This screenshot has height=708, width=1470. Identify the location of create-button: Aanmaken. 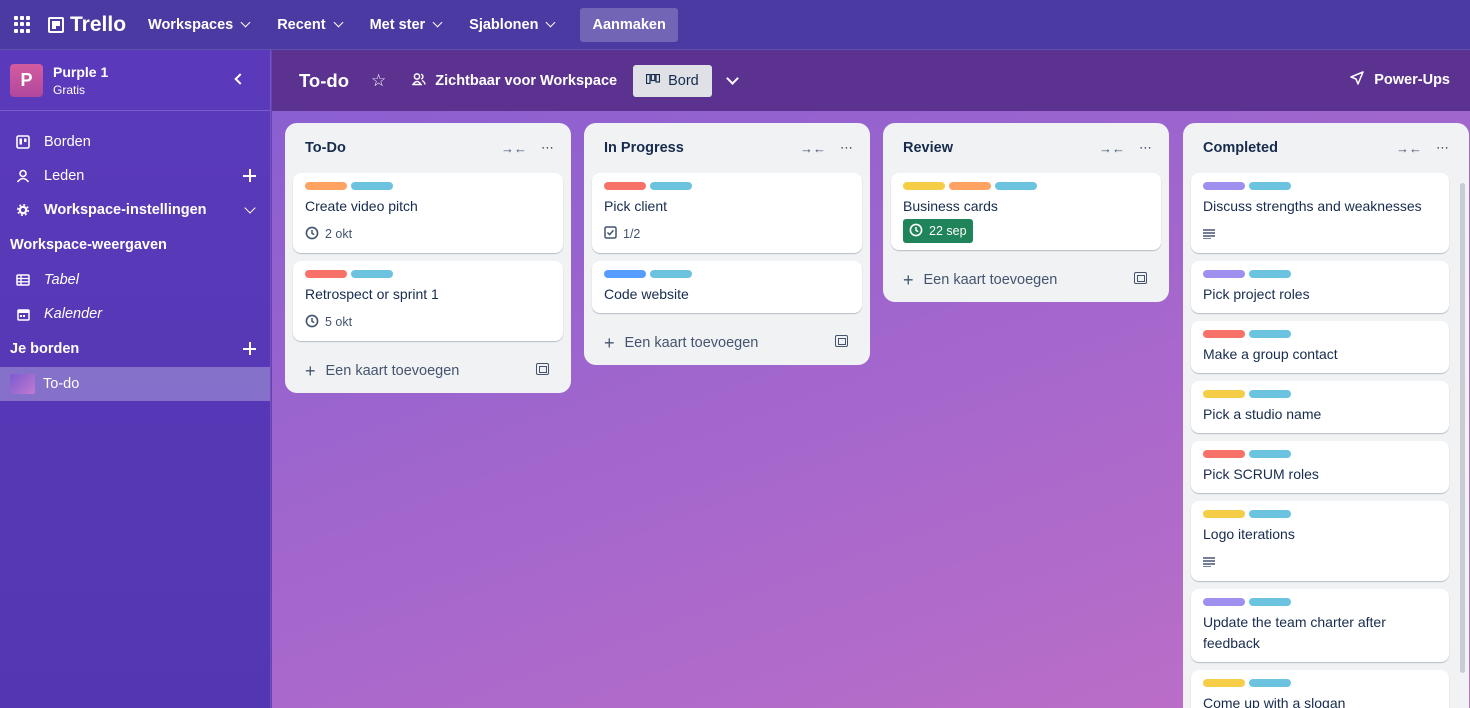
(629, 24).